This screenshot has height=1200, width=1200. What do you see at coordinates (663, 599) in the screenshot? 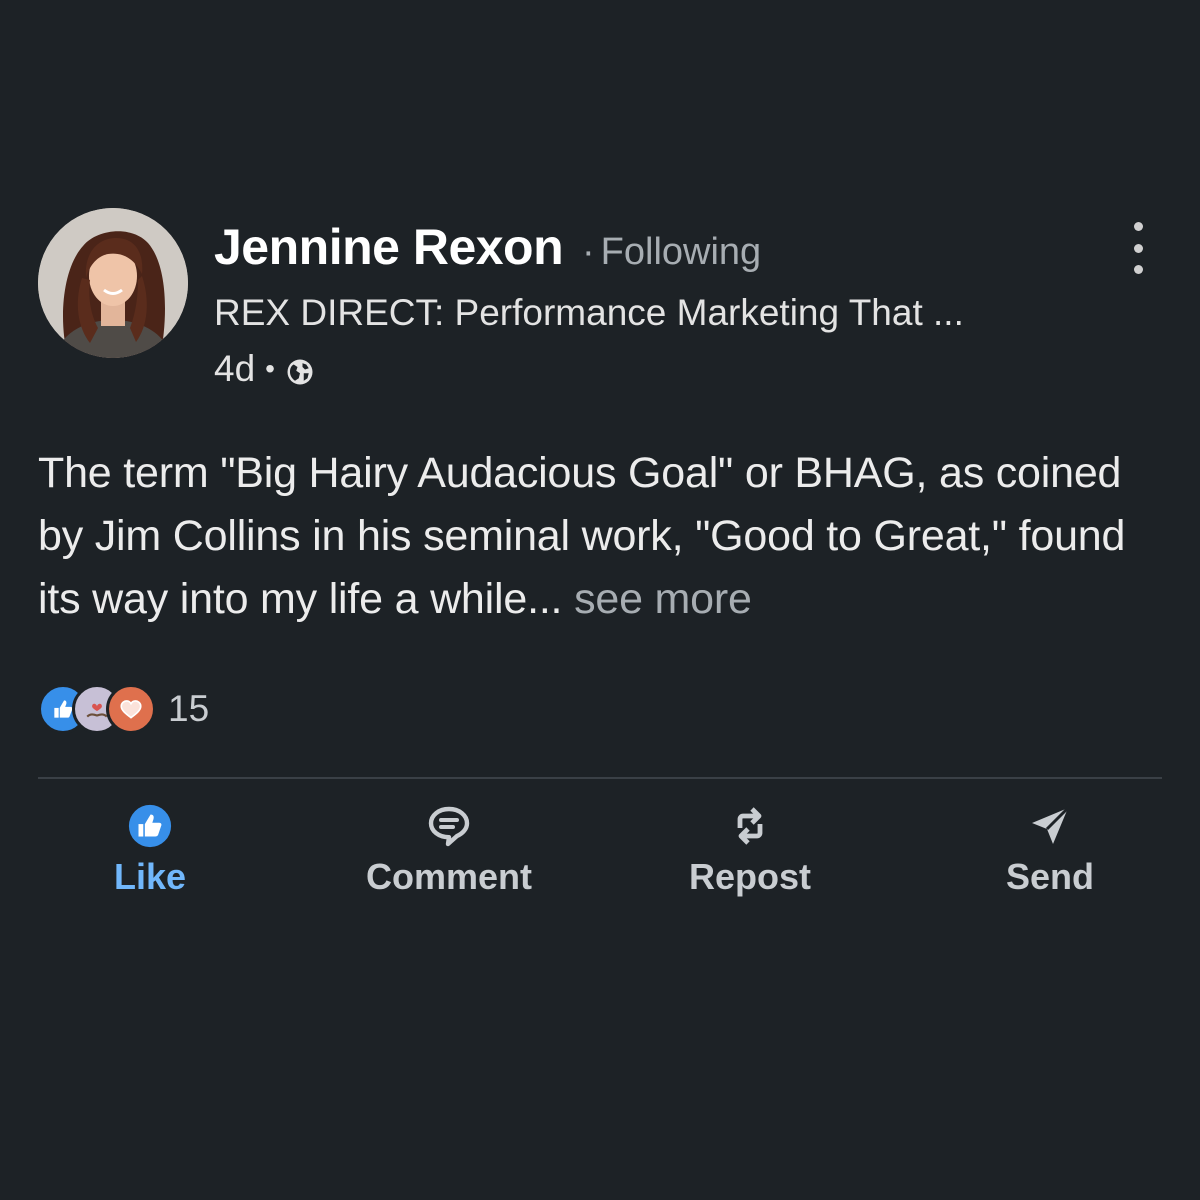
I see `see-more-link: see more` at bounding box center [663, 599].